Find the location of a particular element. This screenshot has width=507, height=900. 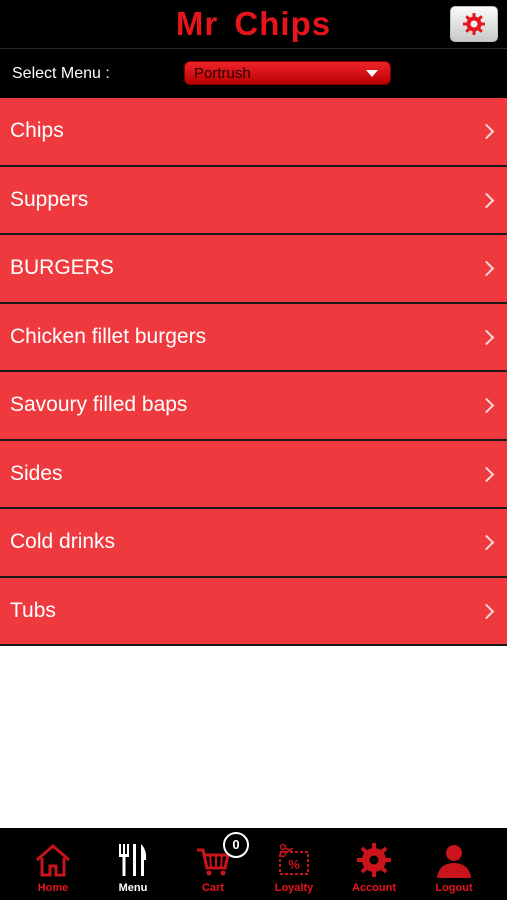

menu-item-chicken-fillet-burgers: Chicken fillet burgers is located at coordinates (253, 337).